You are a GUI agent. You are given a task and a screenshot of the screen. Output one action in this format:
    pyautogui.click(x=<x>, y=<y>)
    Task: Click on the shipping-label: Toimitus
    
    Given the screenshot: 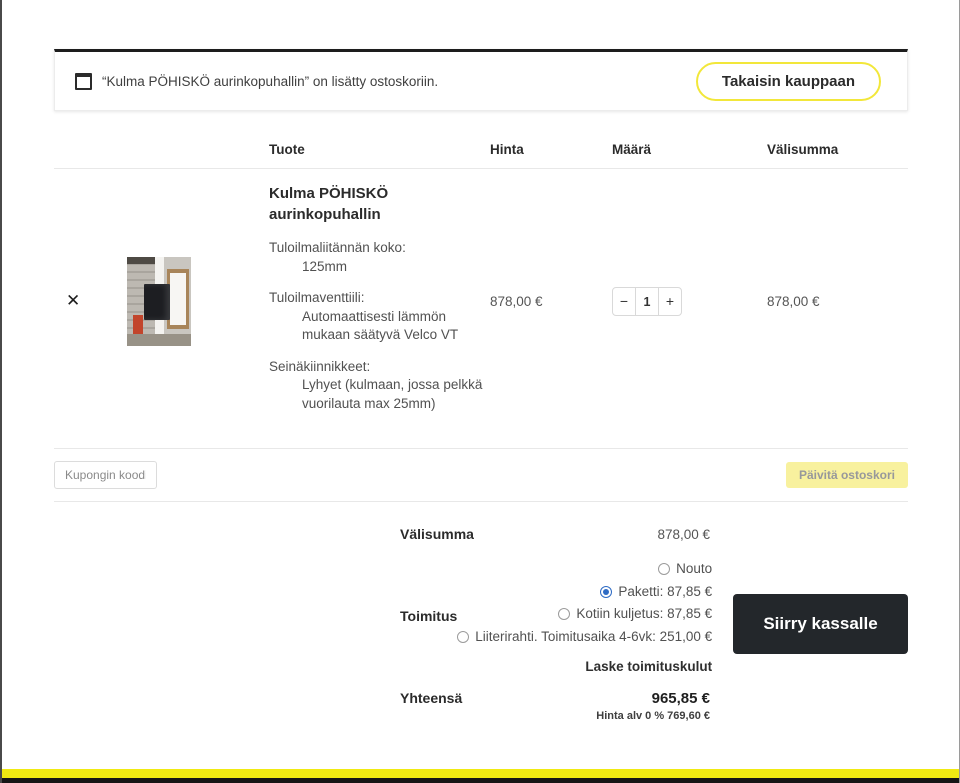 What is the action you would take?
    pyautogui.click(x=429, y=616)
    